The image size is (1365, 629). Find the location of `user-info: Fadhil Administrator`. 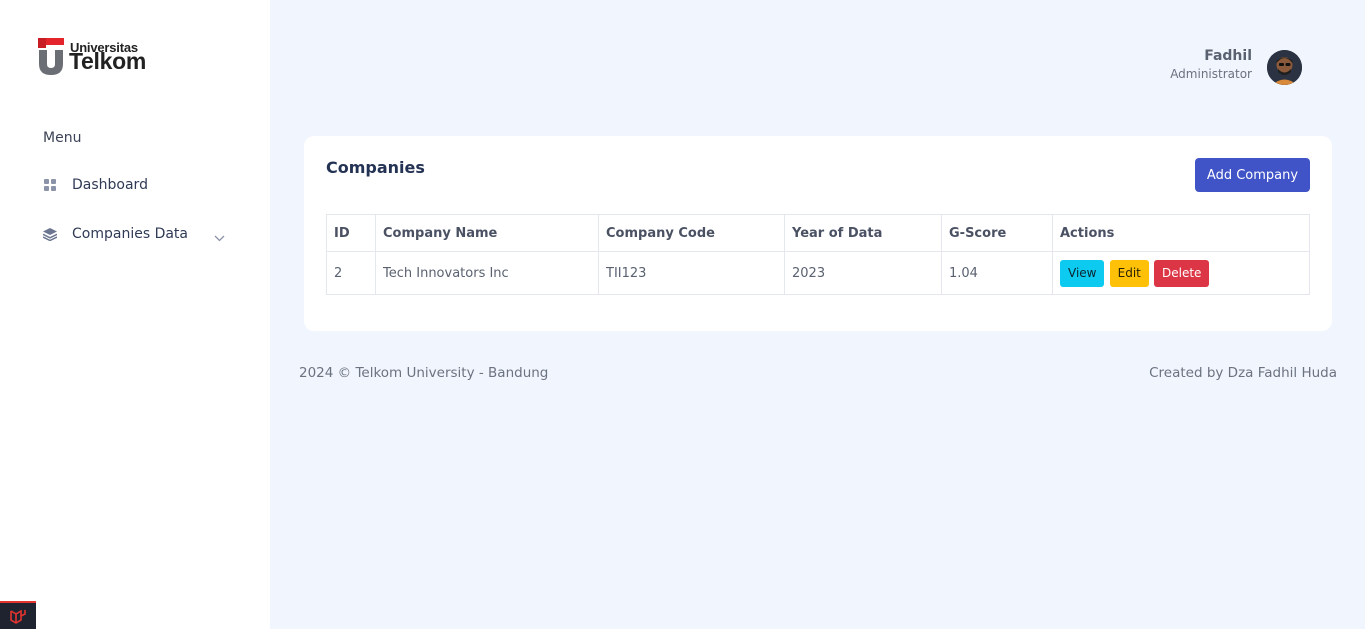

user-info: Fadhil Administrator is located at coordinates (1211, 64).